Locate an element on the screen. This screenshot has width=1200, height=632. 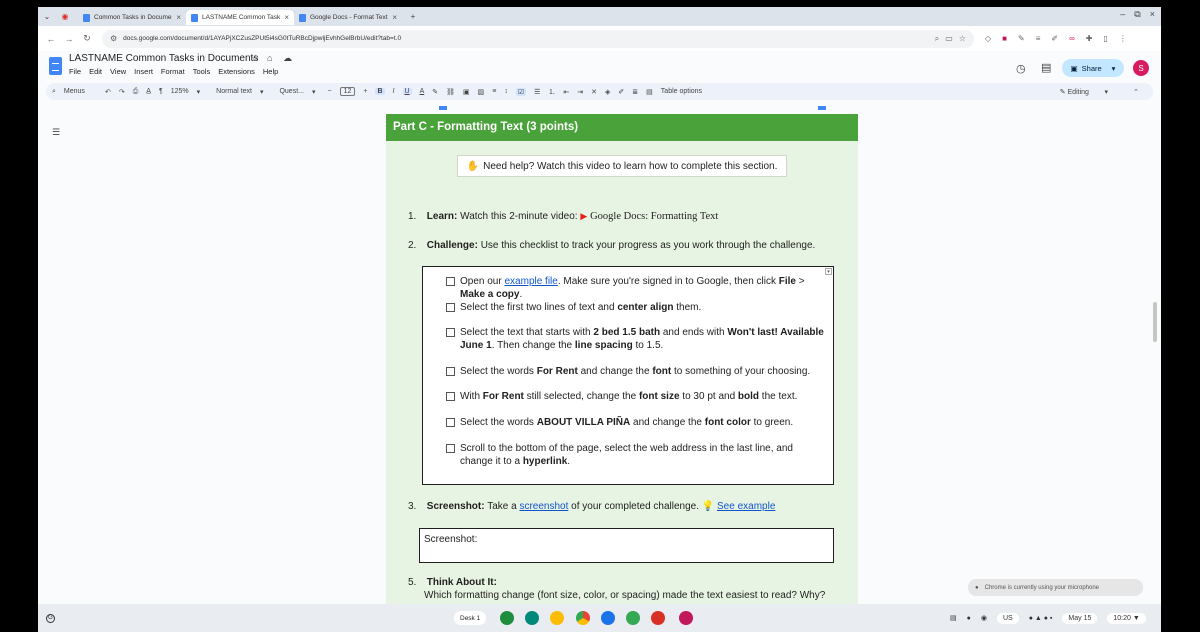
restore-icon: ⧉ is located at coordinates (1137, 14).